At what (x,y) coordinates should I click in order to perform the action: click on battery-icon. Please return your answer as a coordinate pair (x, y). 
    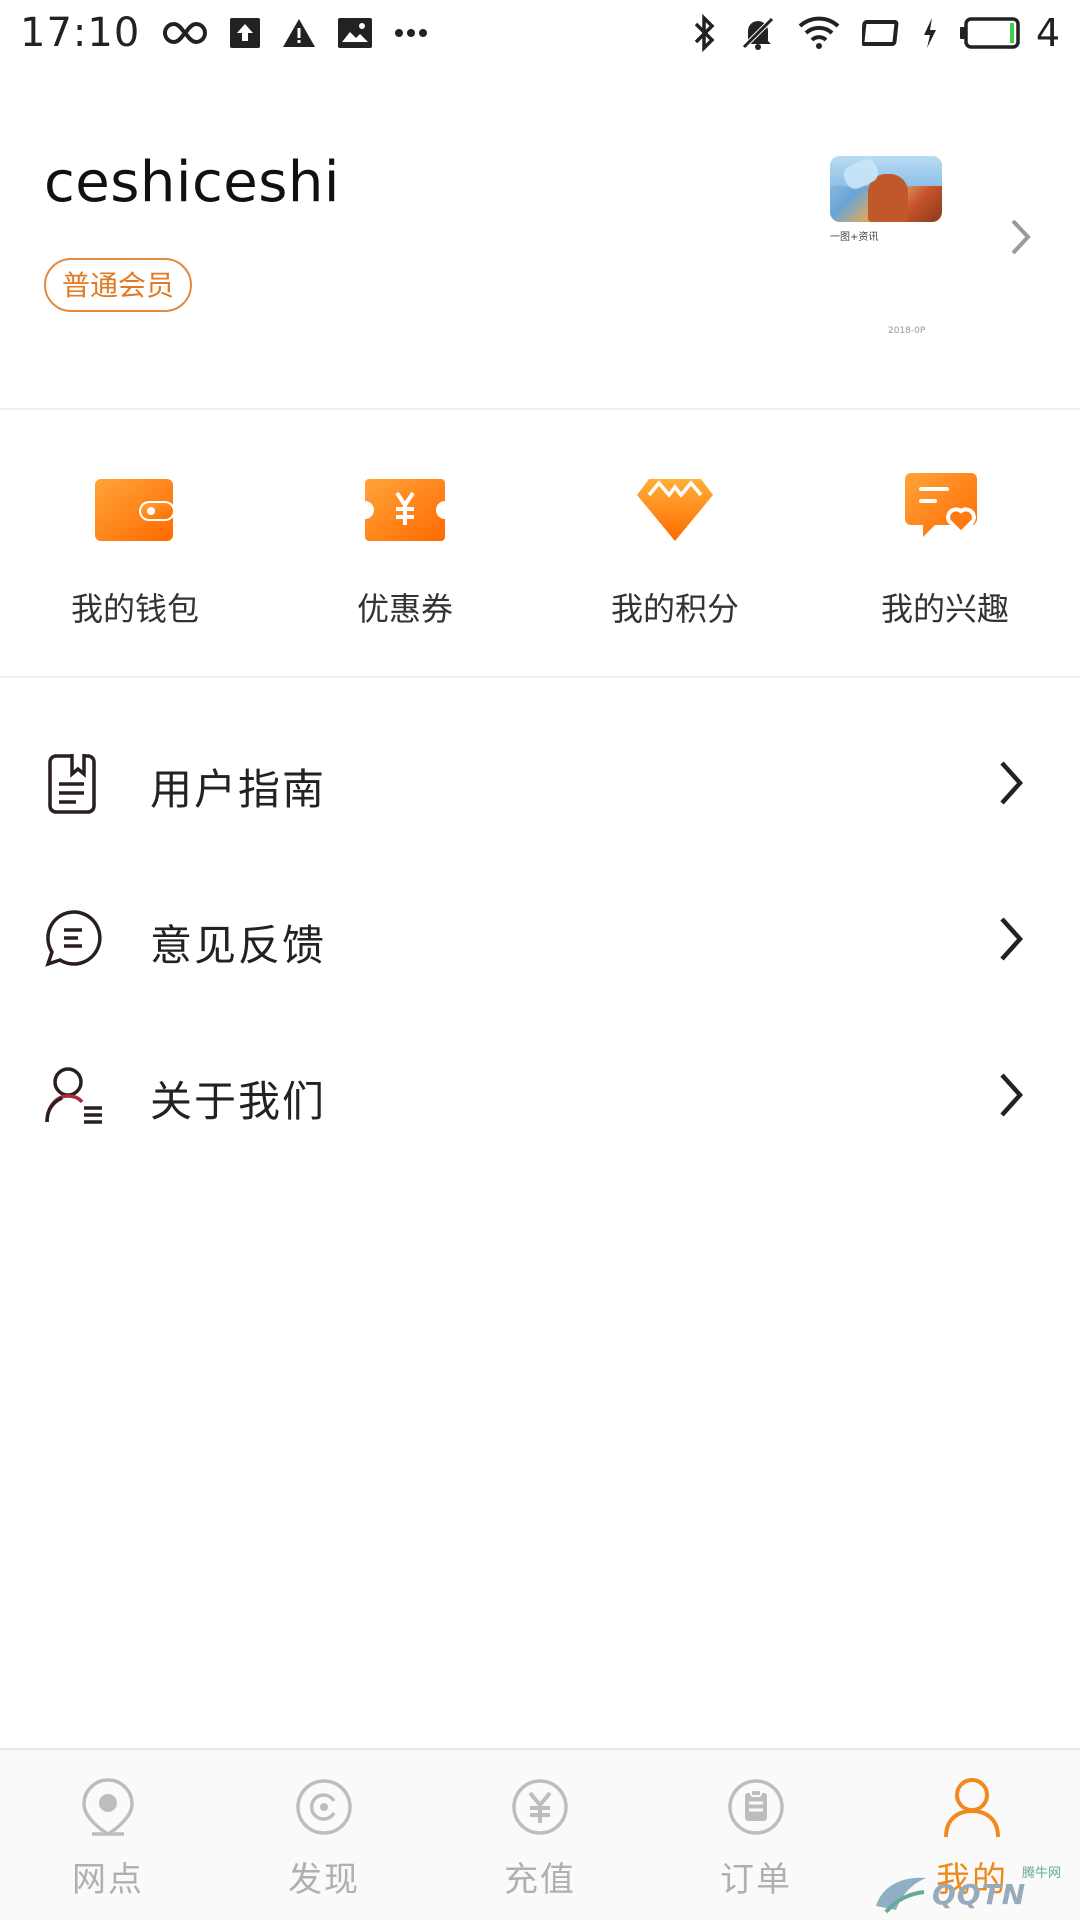
    Looking at the image, I should click on (989, 33).